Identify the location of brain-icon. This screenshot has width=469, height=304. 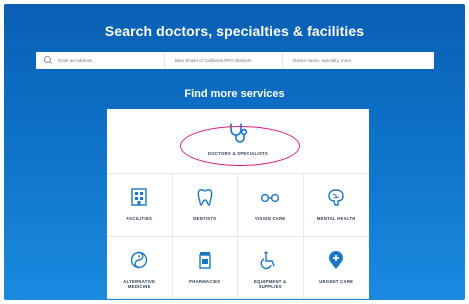
(336, 197).